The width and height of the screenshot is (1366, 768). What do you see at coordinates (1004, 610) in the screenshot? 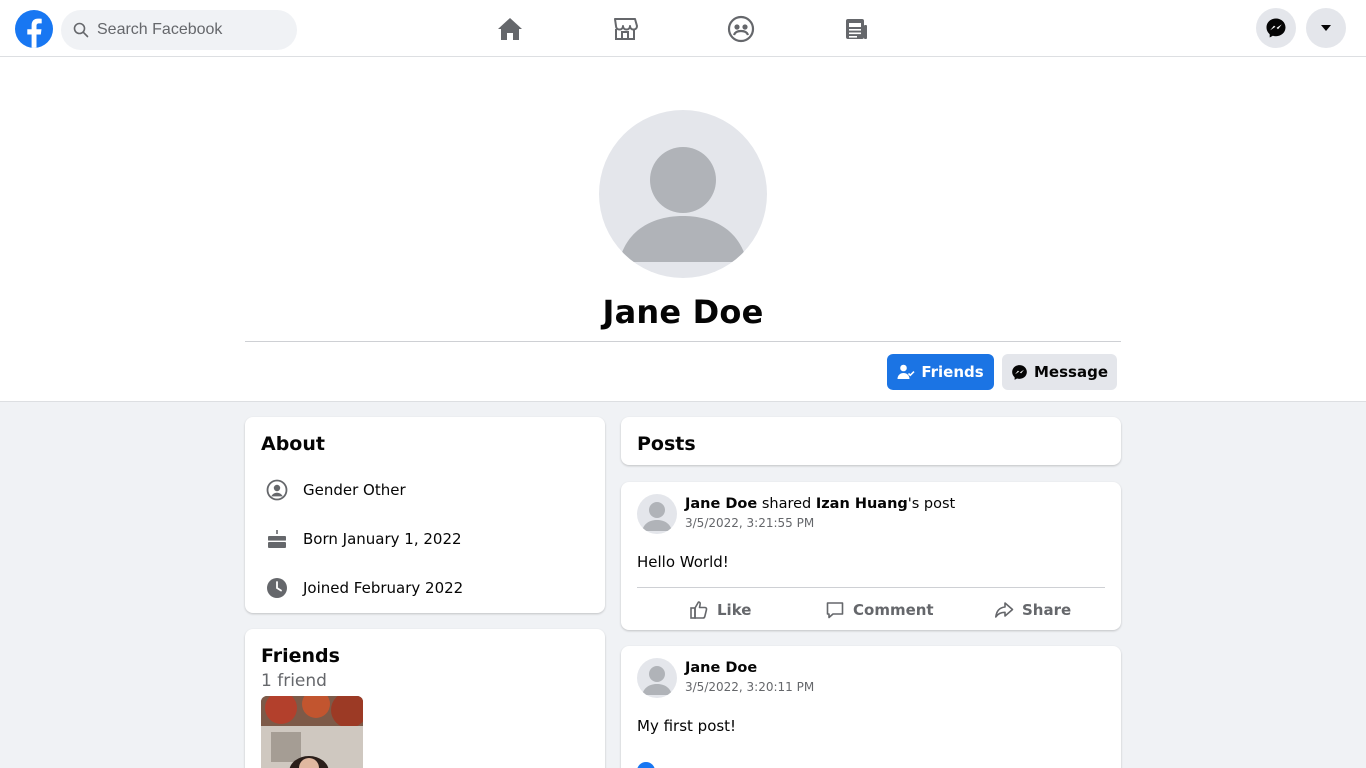
I see `share-icon` at bounding box center [1004, 610].